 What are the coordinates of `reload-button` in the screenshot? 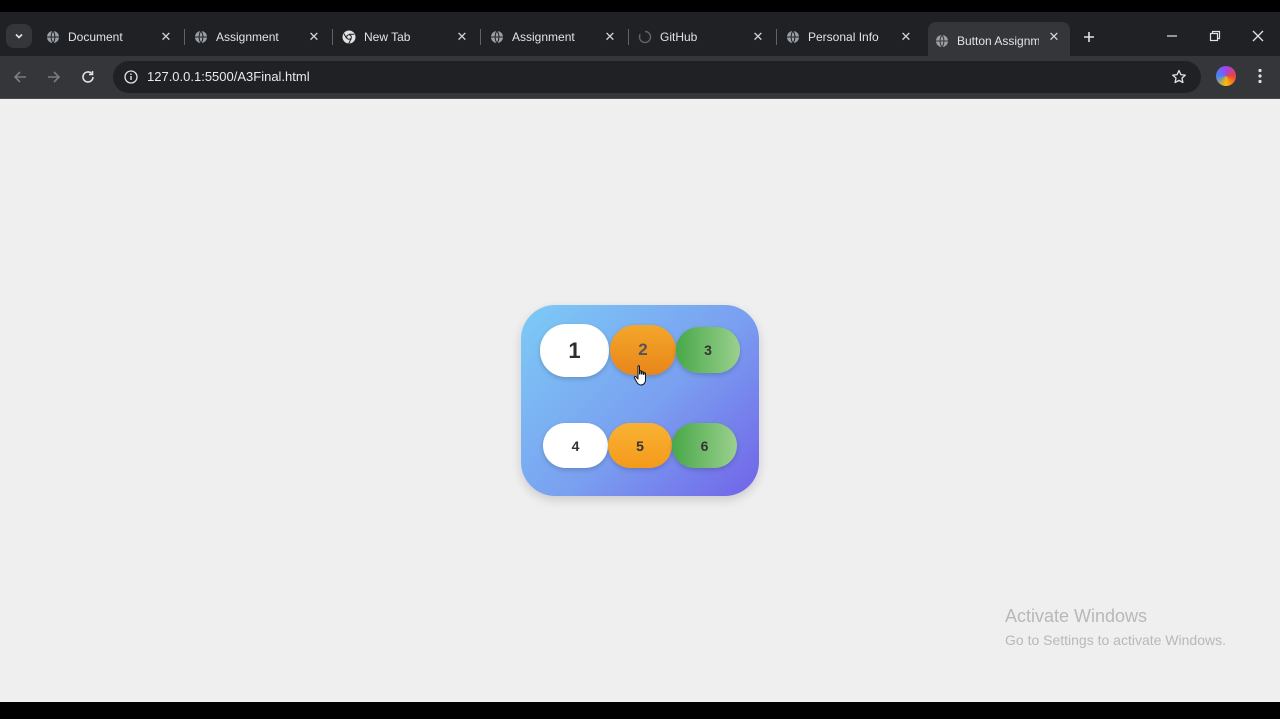 It's located at (88, 77).